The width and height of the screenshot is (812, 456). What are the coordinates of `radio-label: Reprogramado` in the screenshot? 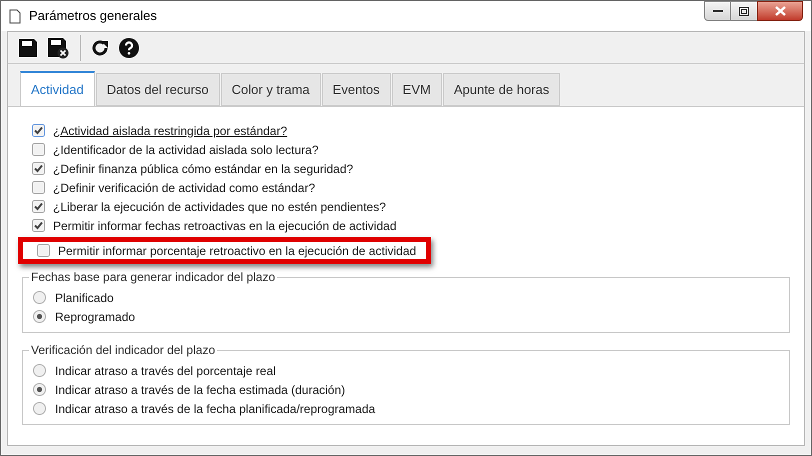 It's located at (95, 317).